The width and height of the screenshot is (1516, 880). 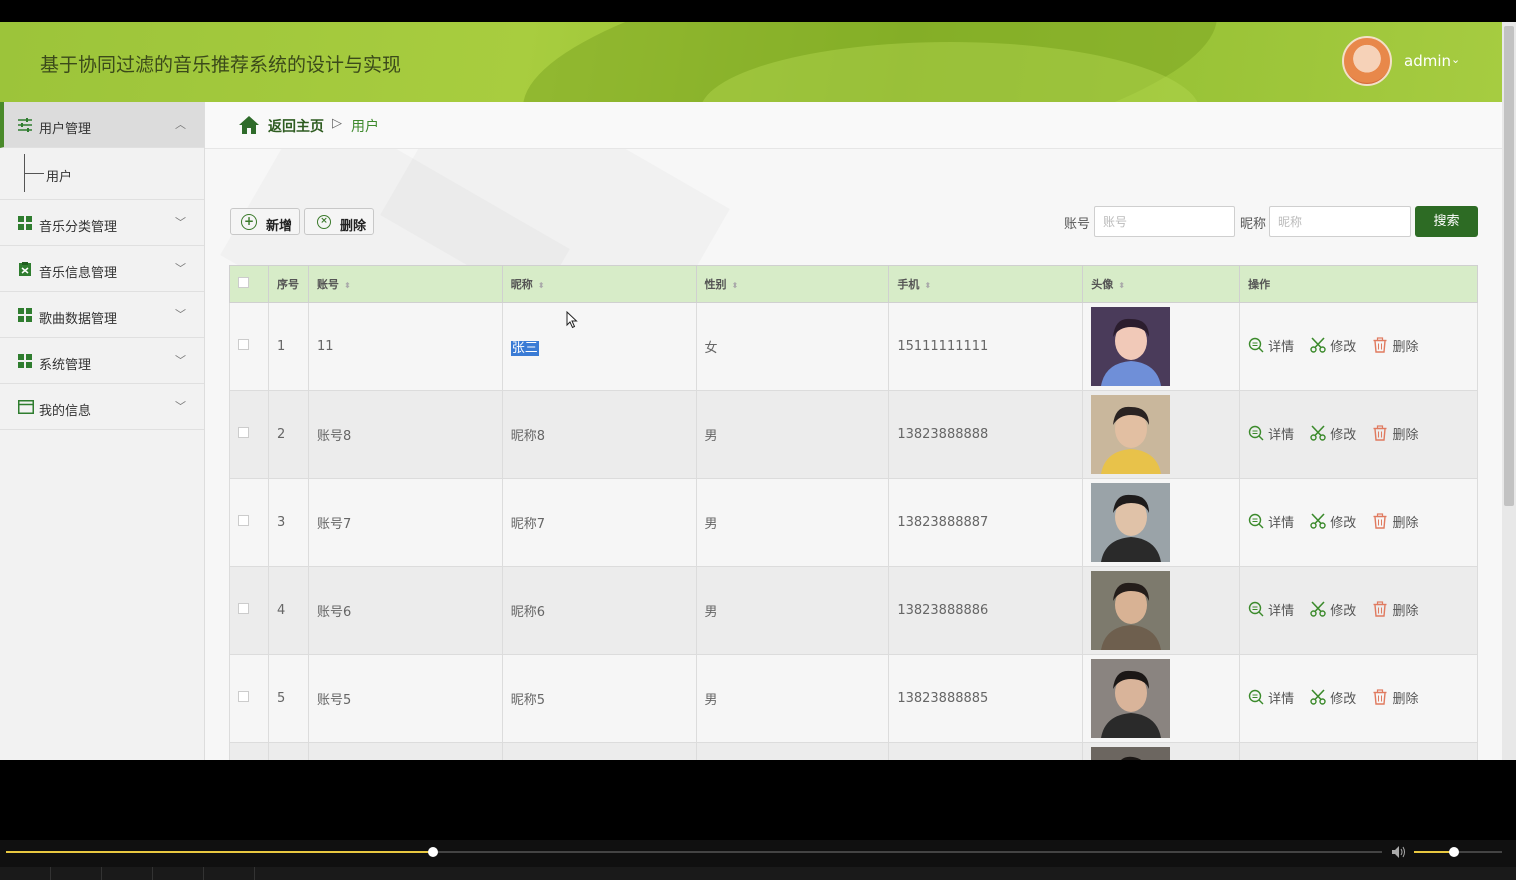 I want to click on chevron-down-icon: ⌄, so click(x=1455, y=59).